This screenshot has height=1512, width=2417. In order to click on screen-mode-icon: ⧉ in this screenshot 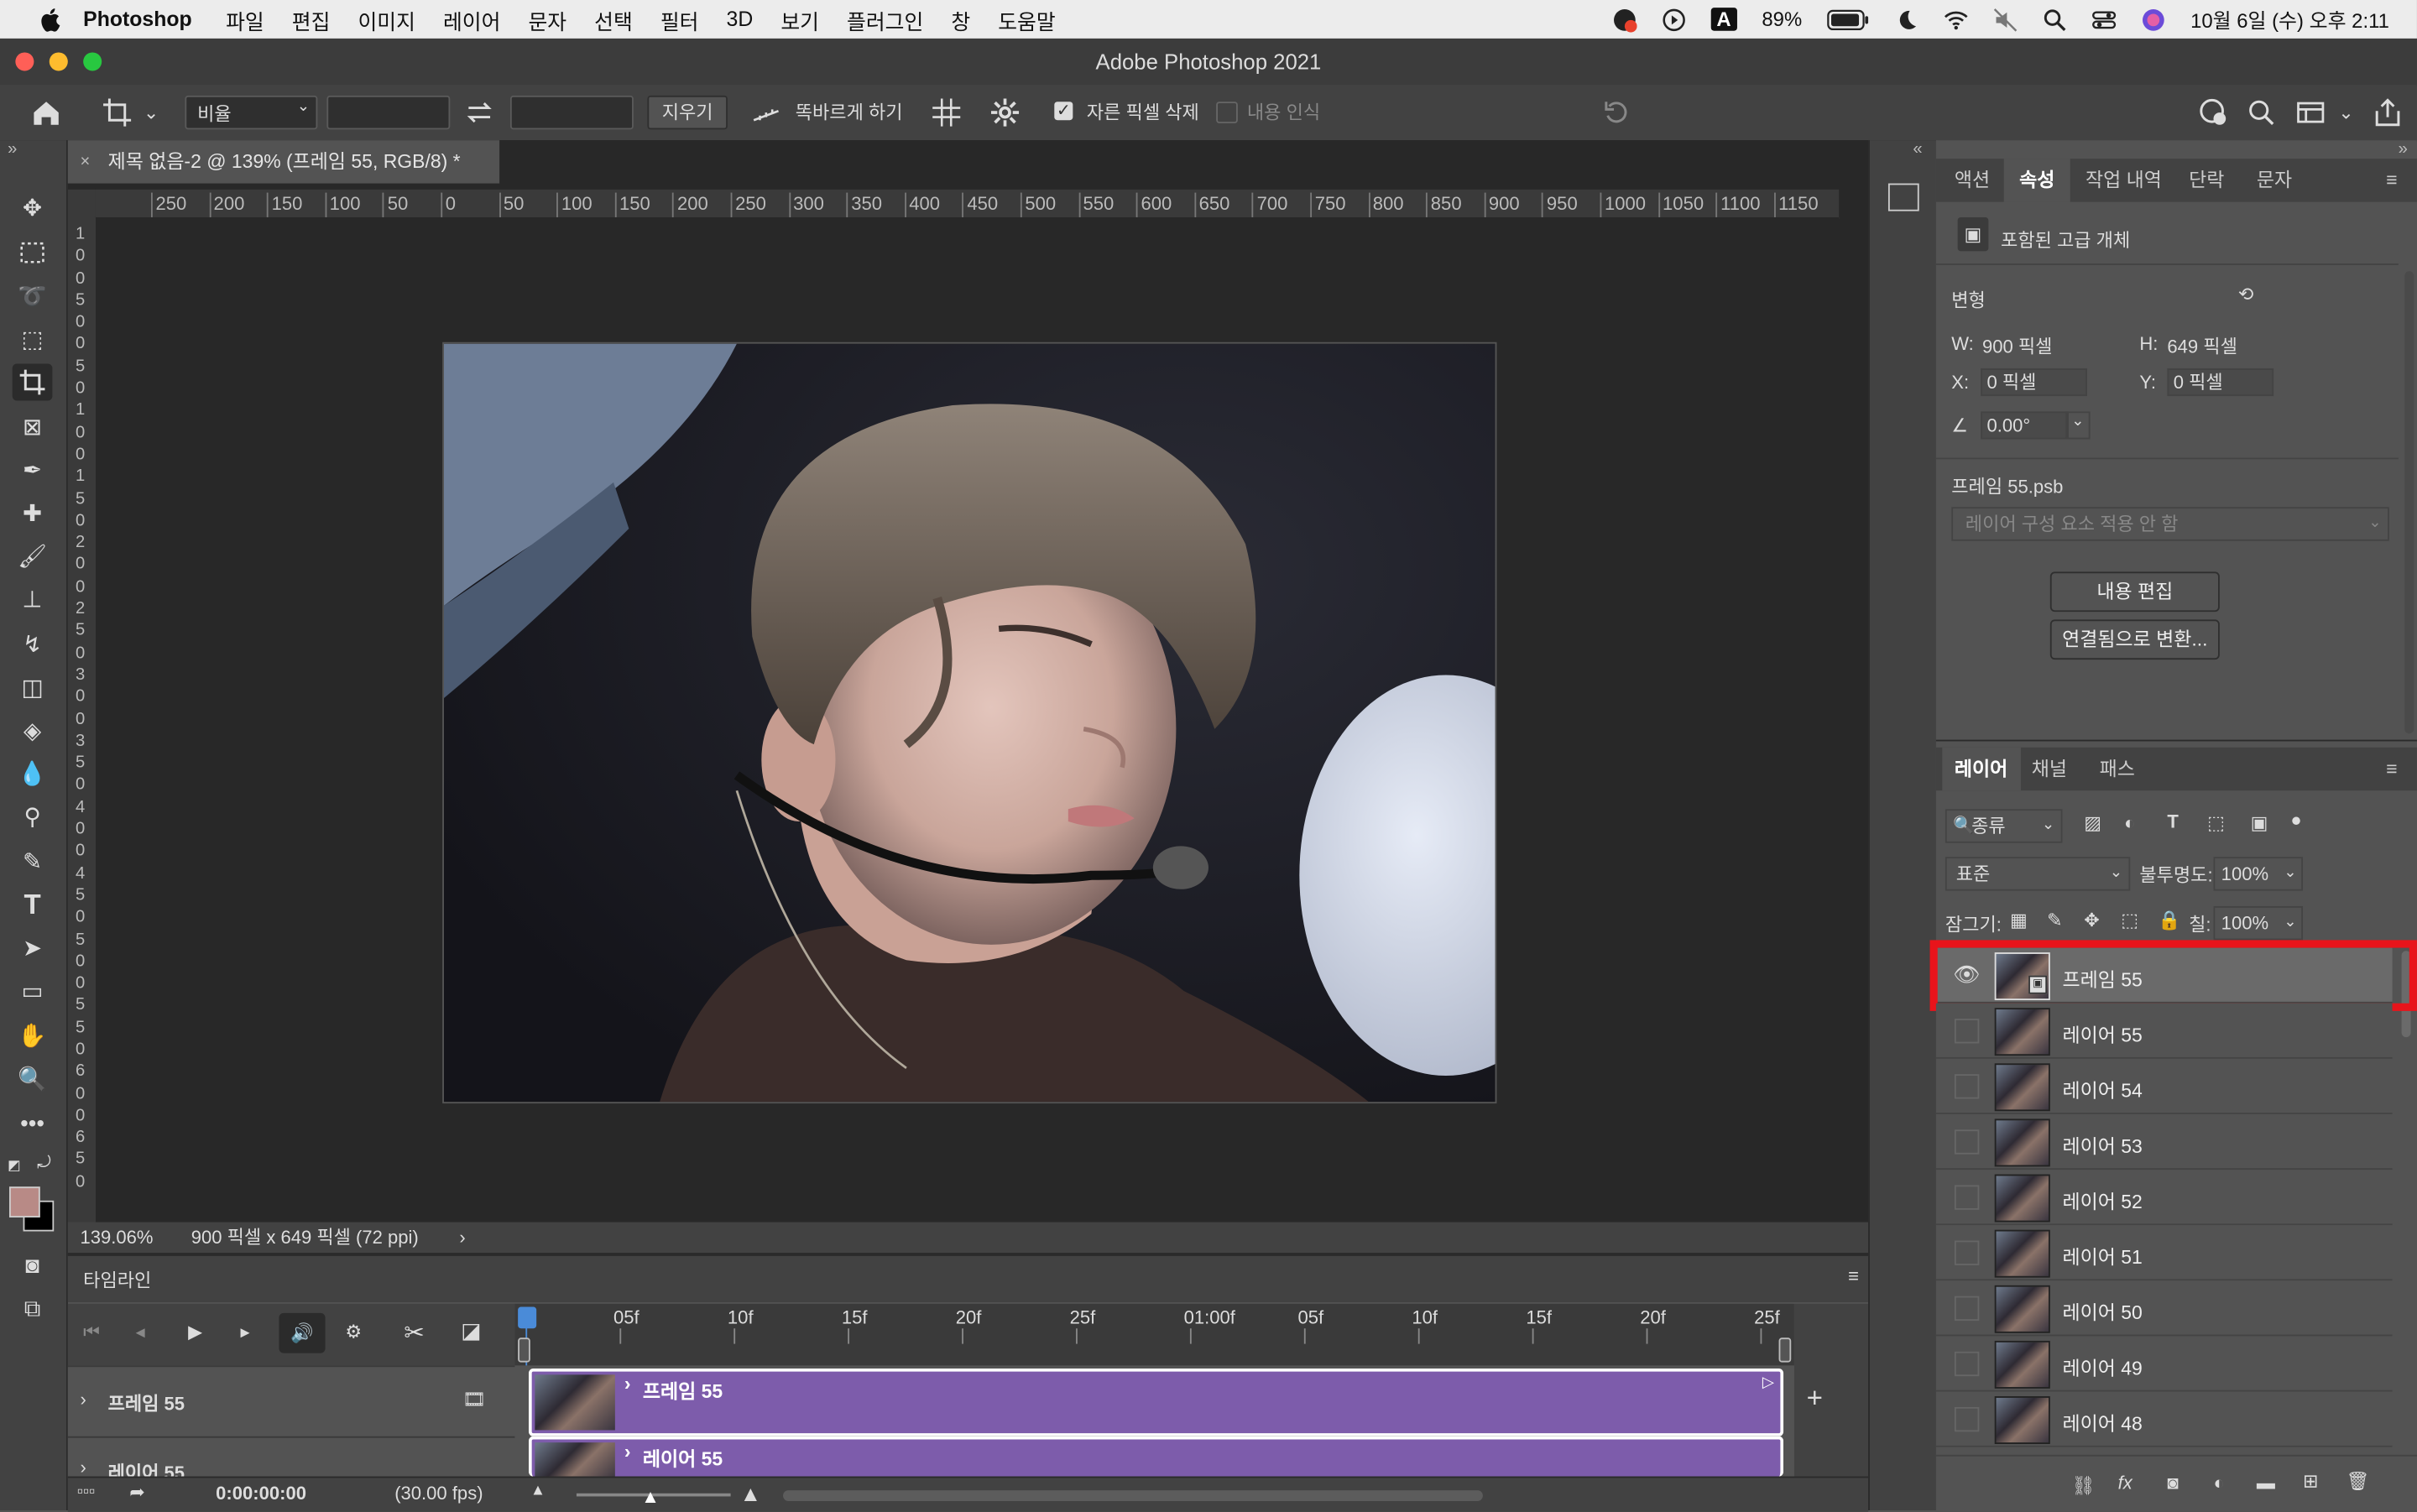, I will do `click(33, 1308)`.